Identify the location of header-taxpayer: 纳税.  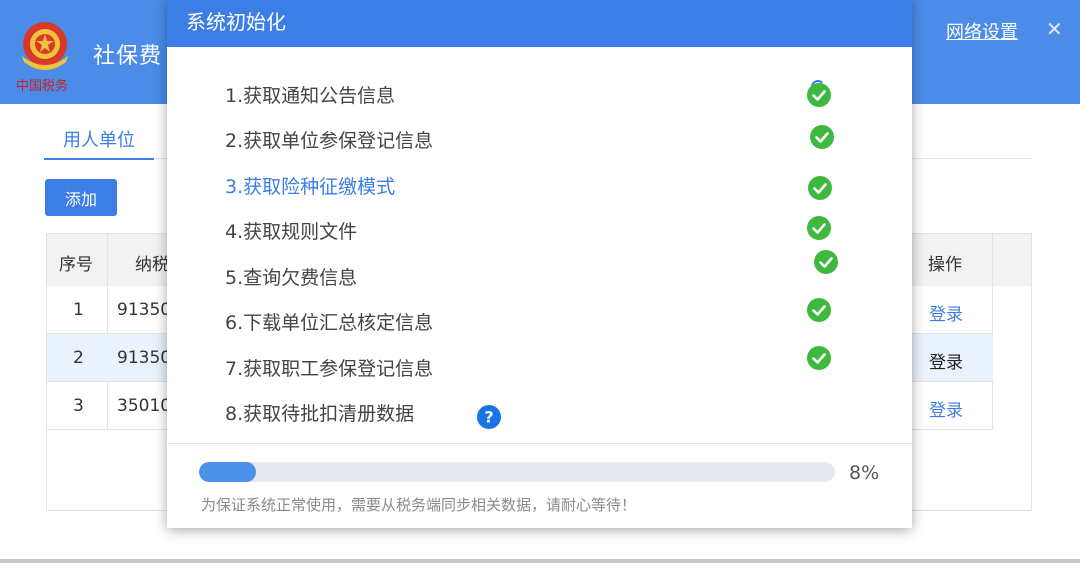
(152, 265).